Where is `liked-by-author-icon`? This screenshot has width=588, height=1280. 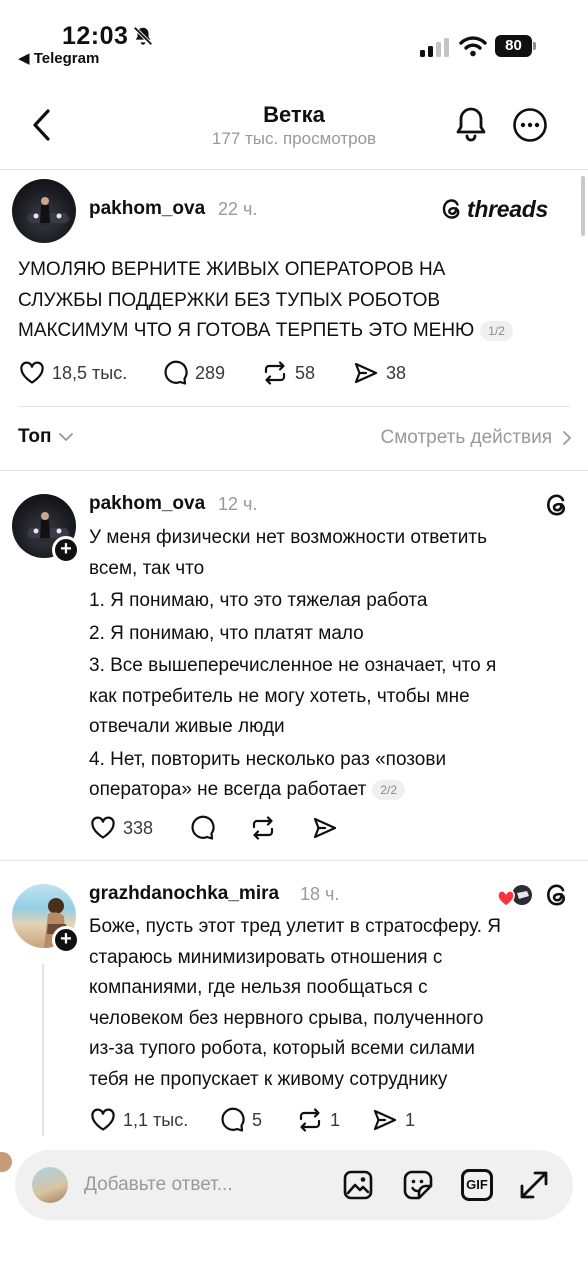 liked-by-author-icon is located at coordinates (514, 896).